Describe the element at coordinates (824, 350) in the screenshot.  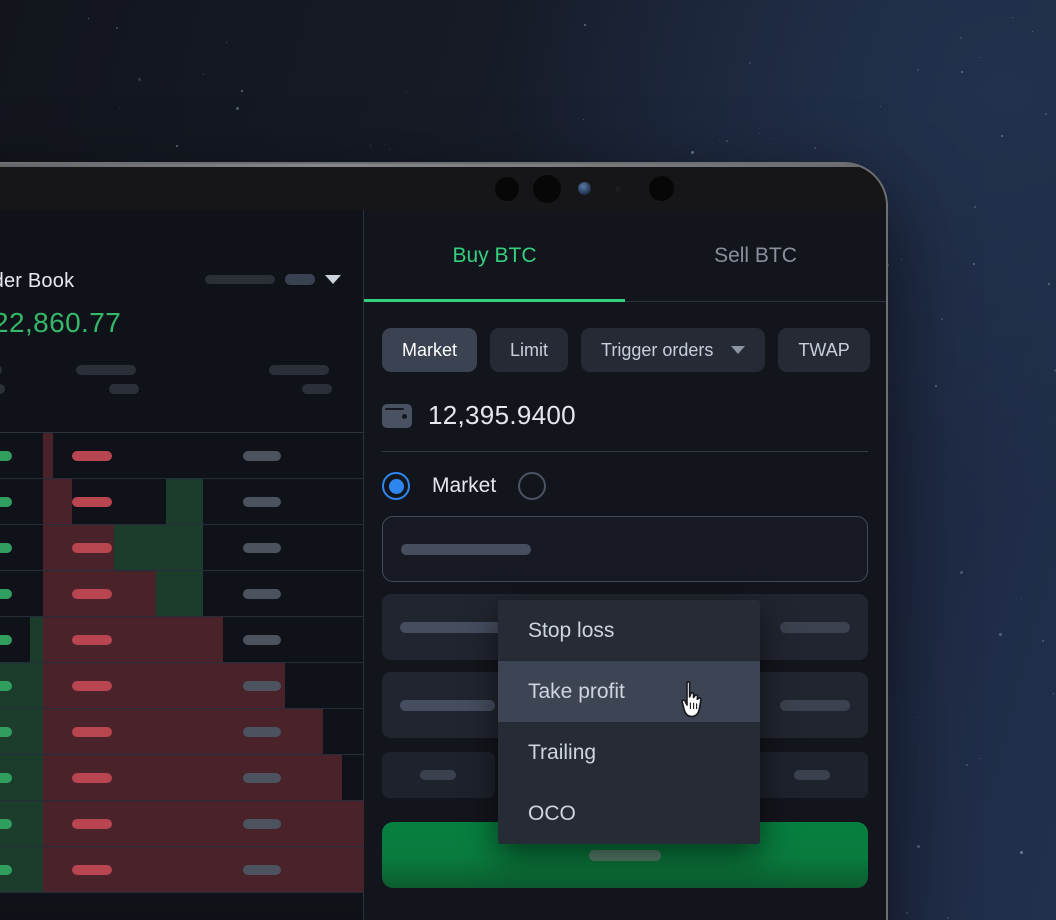
I see `order-type-twap-button: TWAP` at that location.